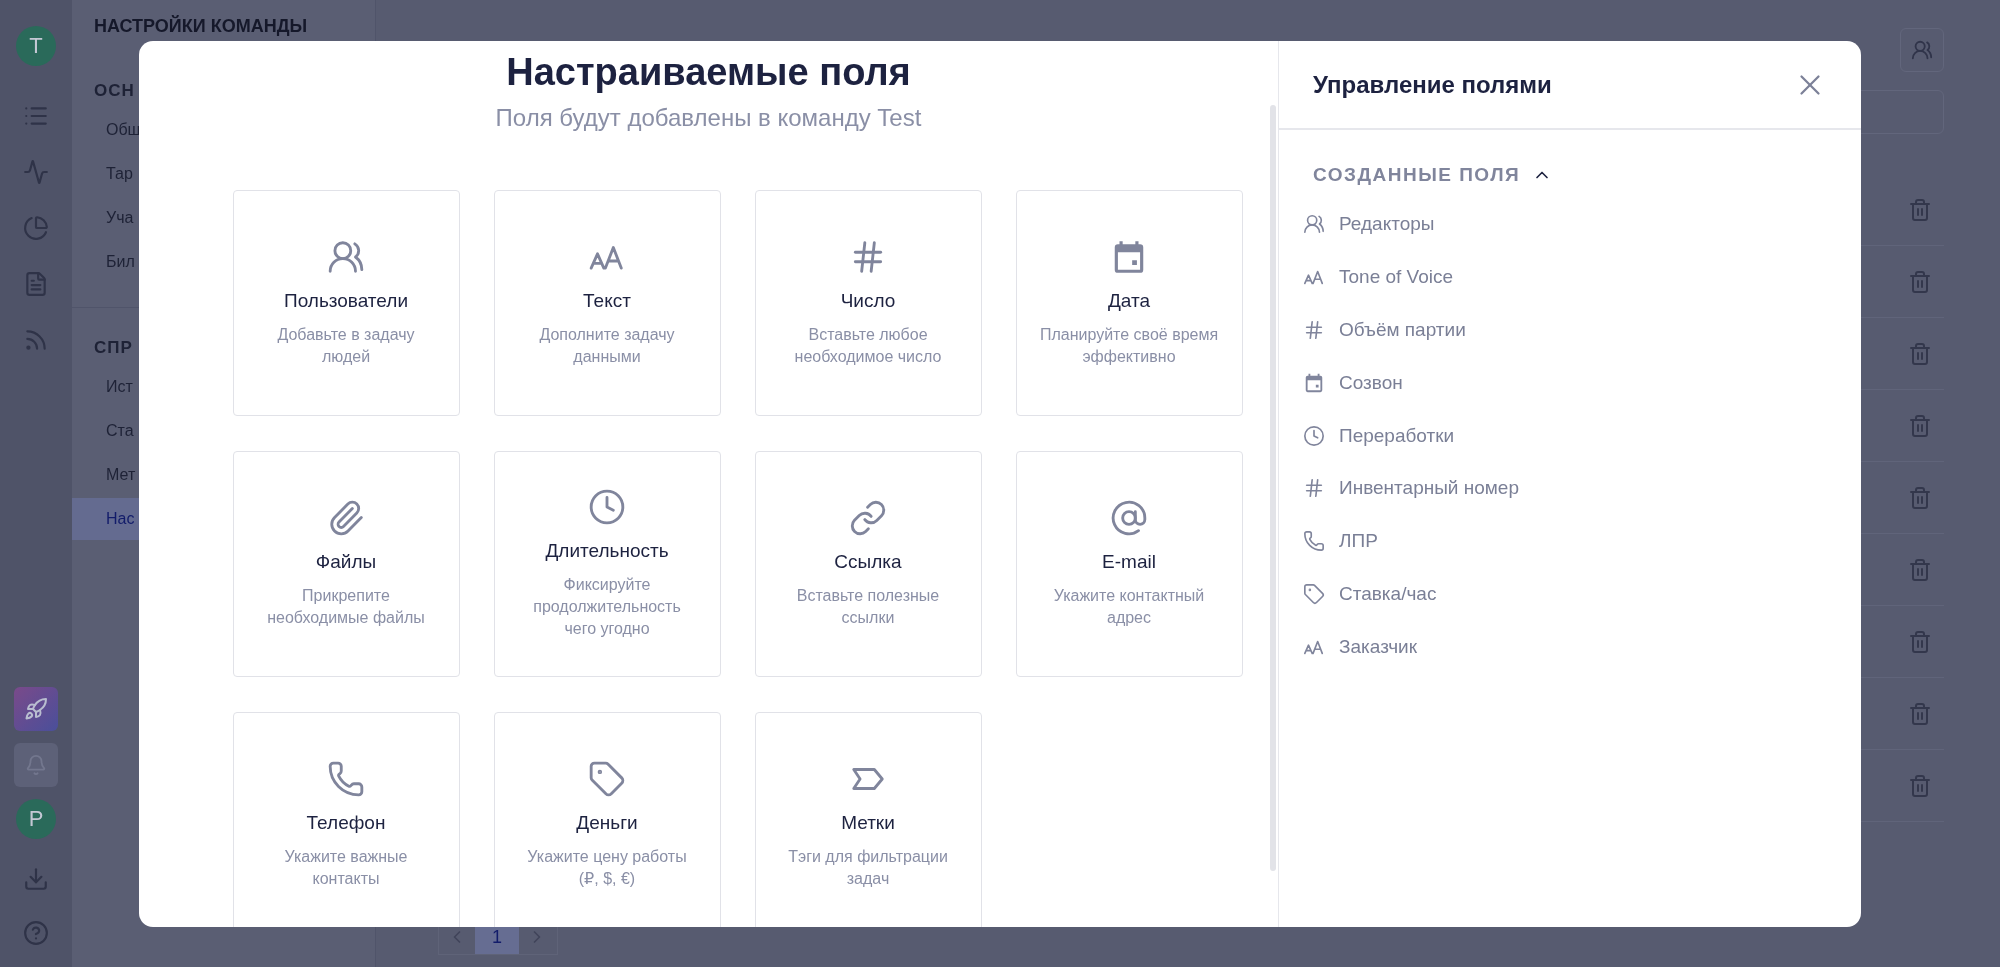 This screenshot has height=967, width=2000. Describe the element at coordinates (868, 346) in the screenshot. I see `field-type-description: Вставьте любое необходимое число` at that location.